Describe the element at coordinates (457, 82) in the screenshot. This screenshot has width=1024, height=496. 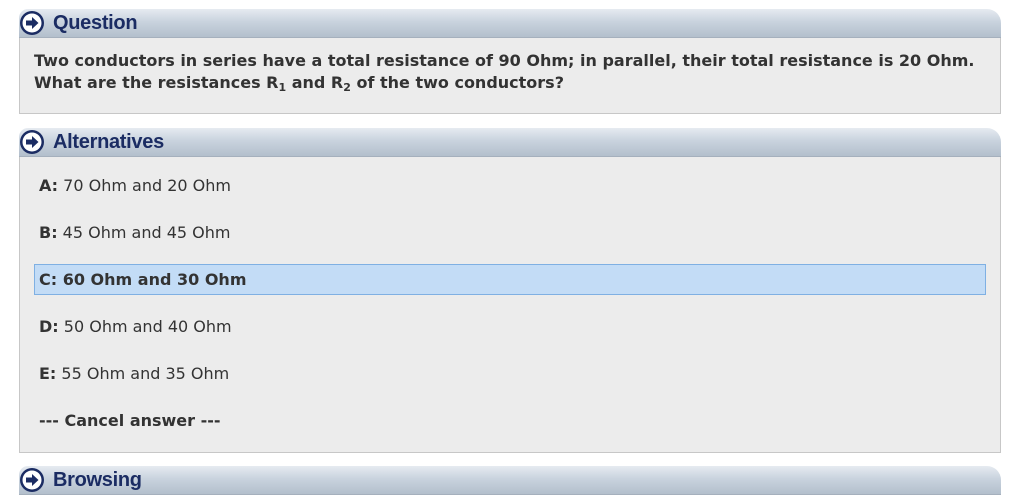
I see `question-text-part: of the two conductors?` at that location.